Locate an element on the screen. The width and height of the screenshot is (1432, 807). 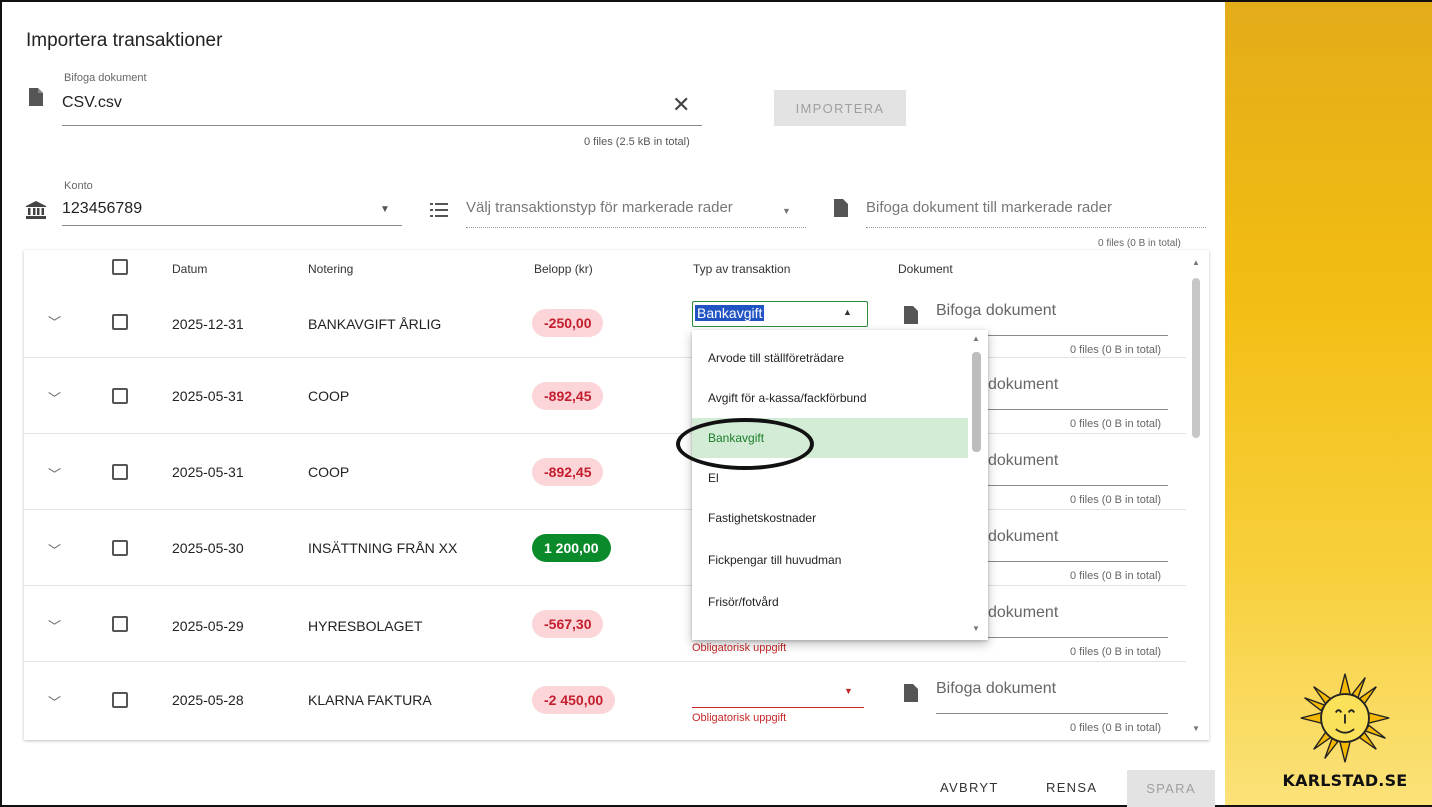
menu-option: Frisör/fotvård is located at coordinates (830, 602).